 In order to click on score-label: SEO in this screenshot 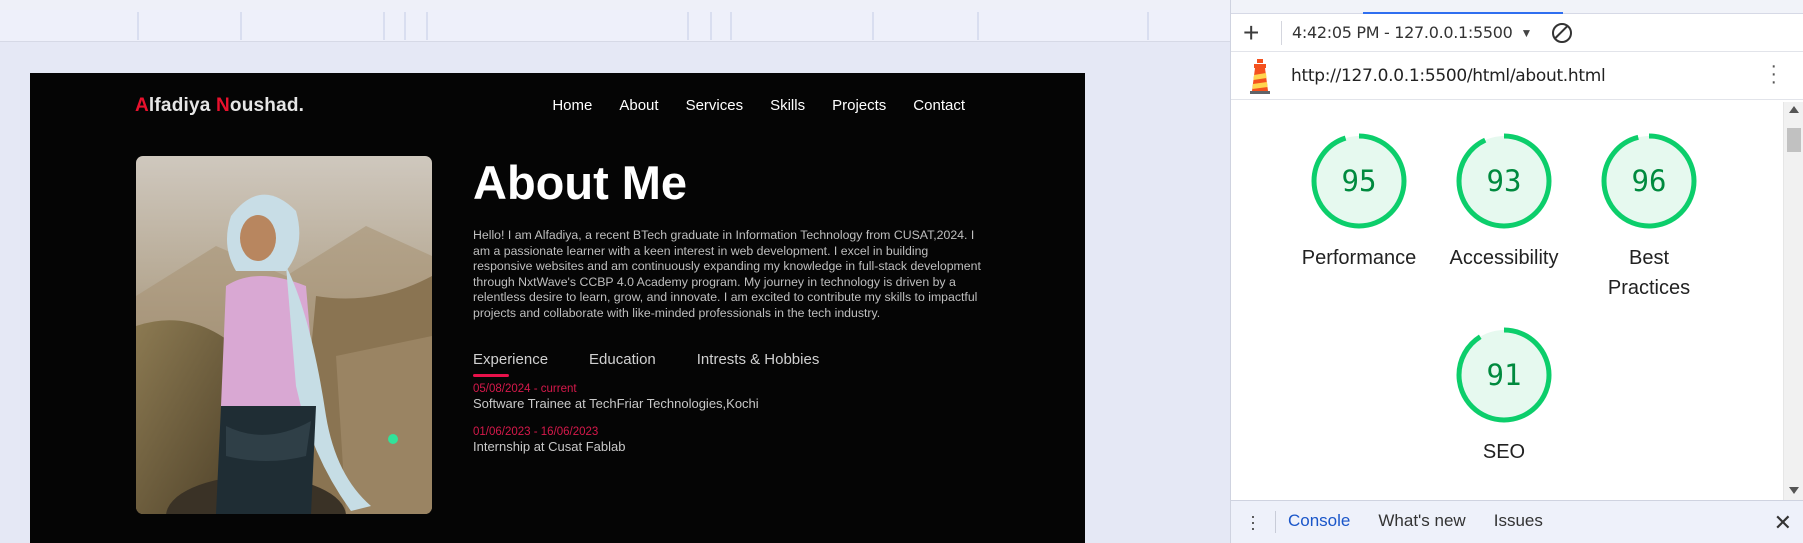, I will do `click(1504, 452)`.